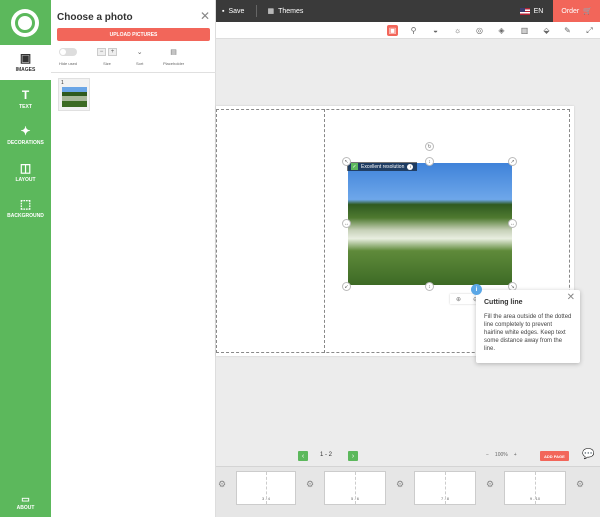  Describe the element at coordinates (95, 17) in the screenshot. I see `panel-title: Choose a photo` at that location.